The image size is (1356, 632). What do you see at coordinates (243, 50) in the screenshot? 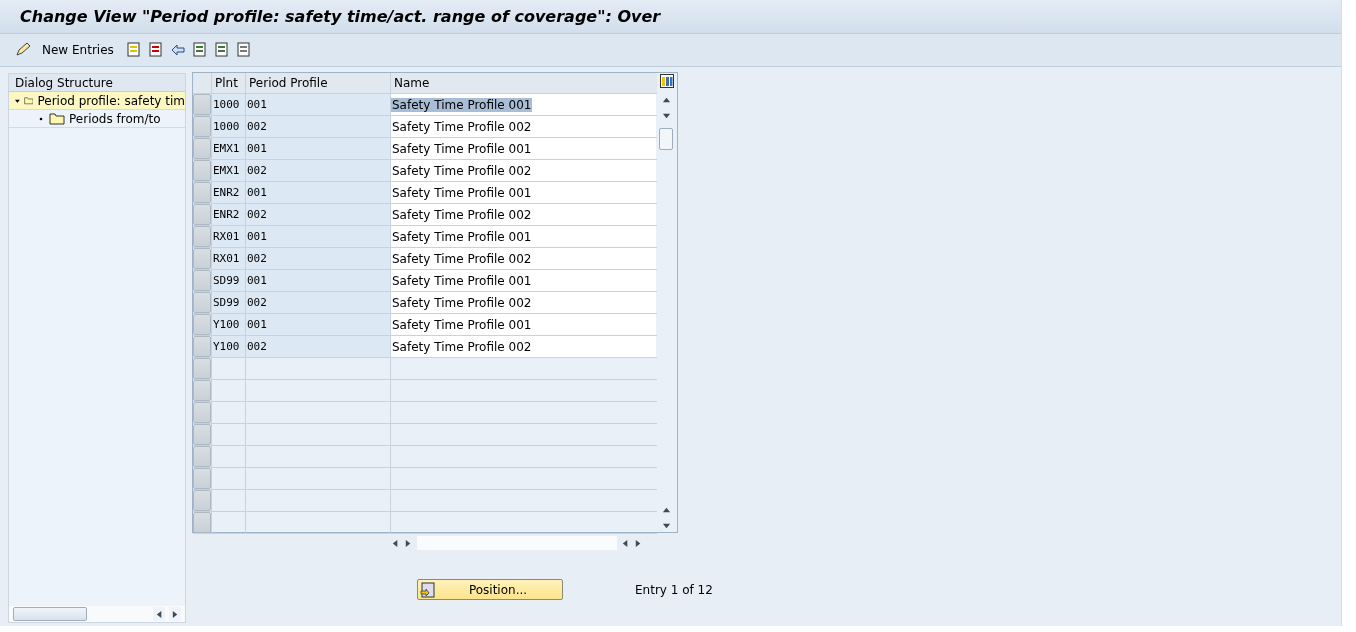
I see `deselect-icon` at bounding box center [243, 50].